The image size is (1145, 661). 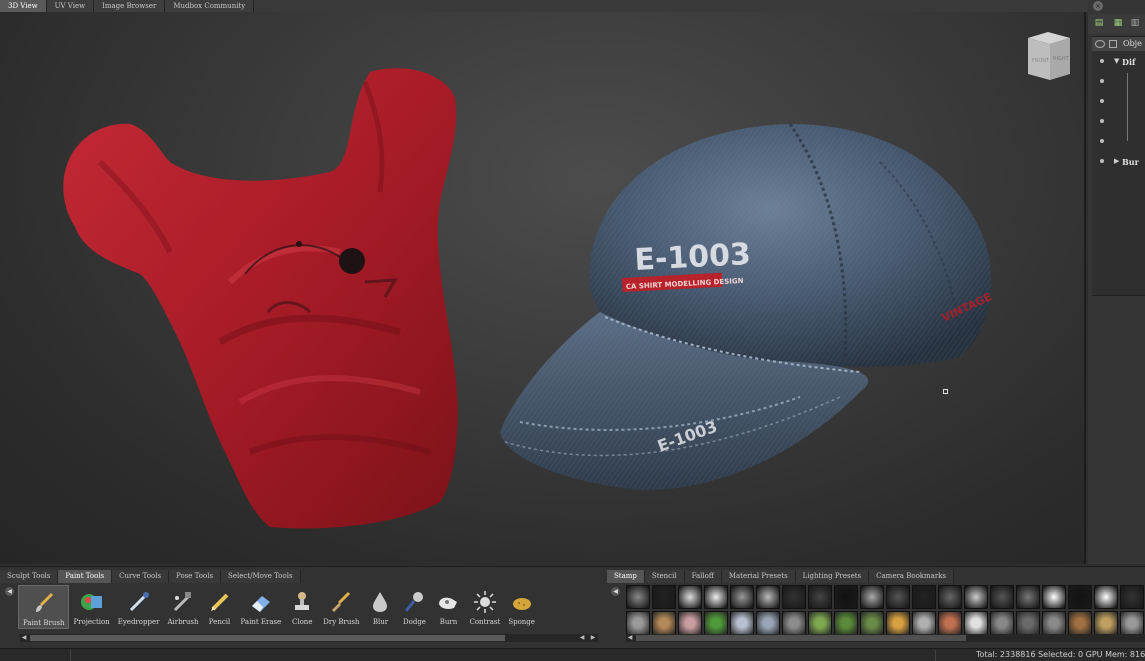 I want to click on layer-row-diffuse: Dif, so click(x=1128, y=62).